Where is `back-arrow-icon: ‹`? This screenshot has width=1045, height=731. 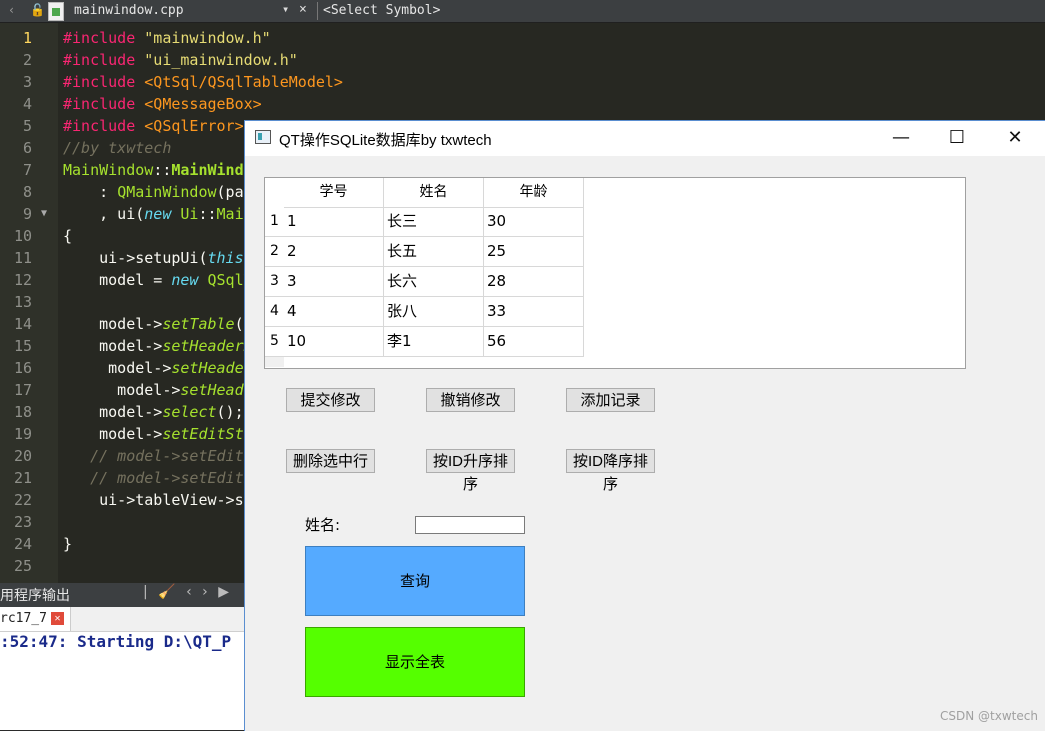
back-arrow-icon: ‹ is located at coordinates (11, 10).